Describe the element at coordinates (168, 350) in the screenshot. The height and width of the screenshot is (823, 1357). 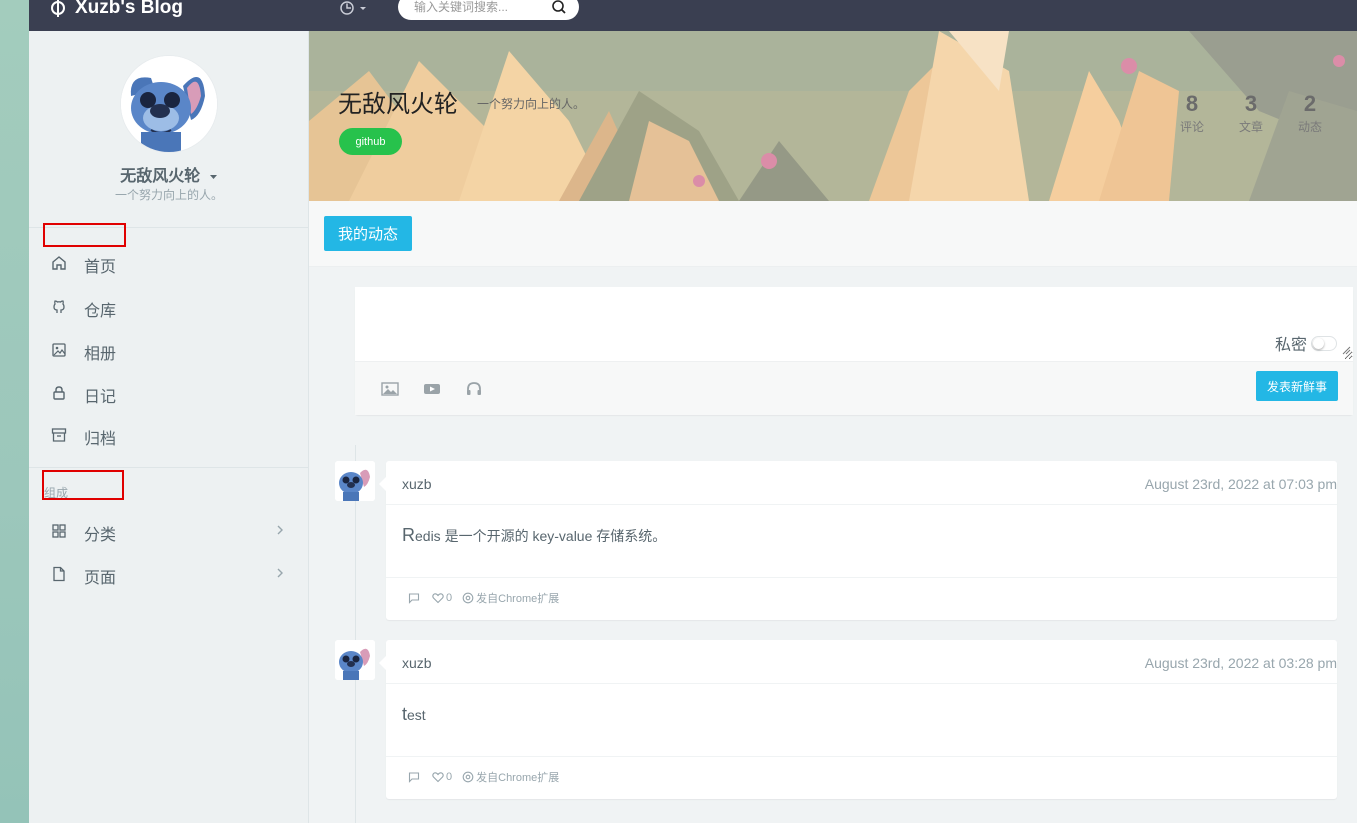
I see `sidebar-item-album: 相册` at that location.